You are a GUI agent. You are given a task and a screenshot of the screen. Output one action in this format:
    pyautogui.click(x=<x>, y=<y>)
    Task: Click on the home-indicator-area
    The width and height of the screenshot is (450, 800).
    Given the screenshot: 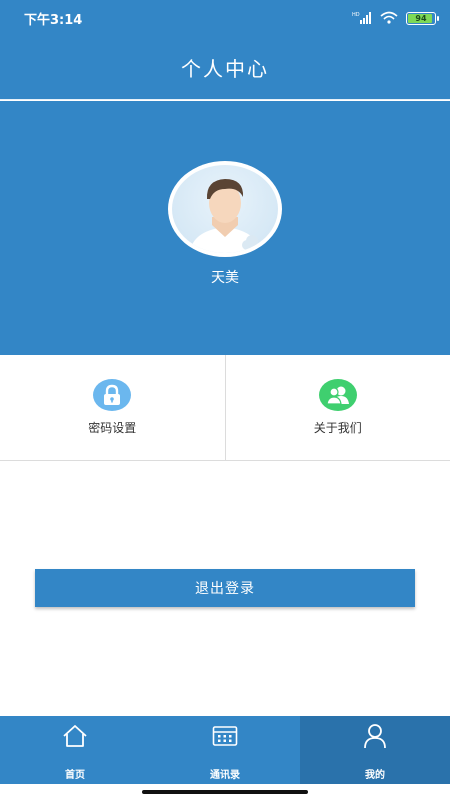 What is the action you would take?
    pyautogui.click(x=225, y=792)
    